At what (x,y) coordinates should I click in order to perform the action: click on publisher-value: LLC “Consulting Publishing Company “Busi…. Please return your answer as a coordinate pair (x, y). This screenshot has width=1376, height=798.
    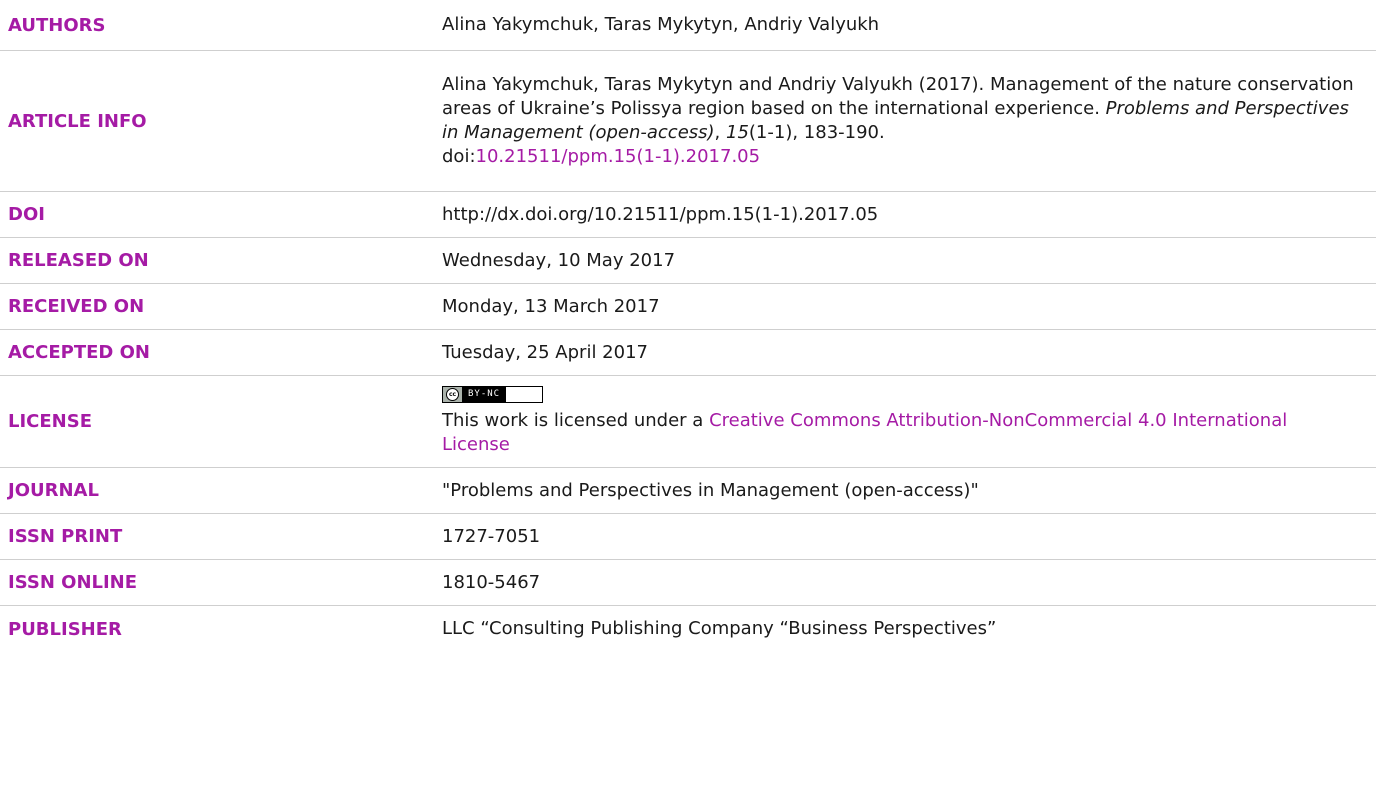
    Looking at the image, I should click on (719, 628).